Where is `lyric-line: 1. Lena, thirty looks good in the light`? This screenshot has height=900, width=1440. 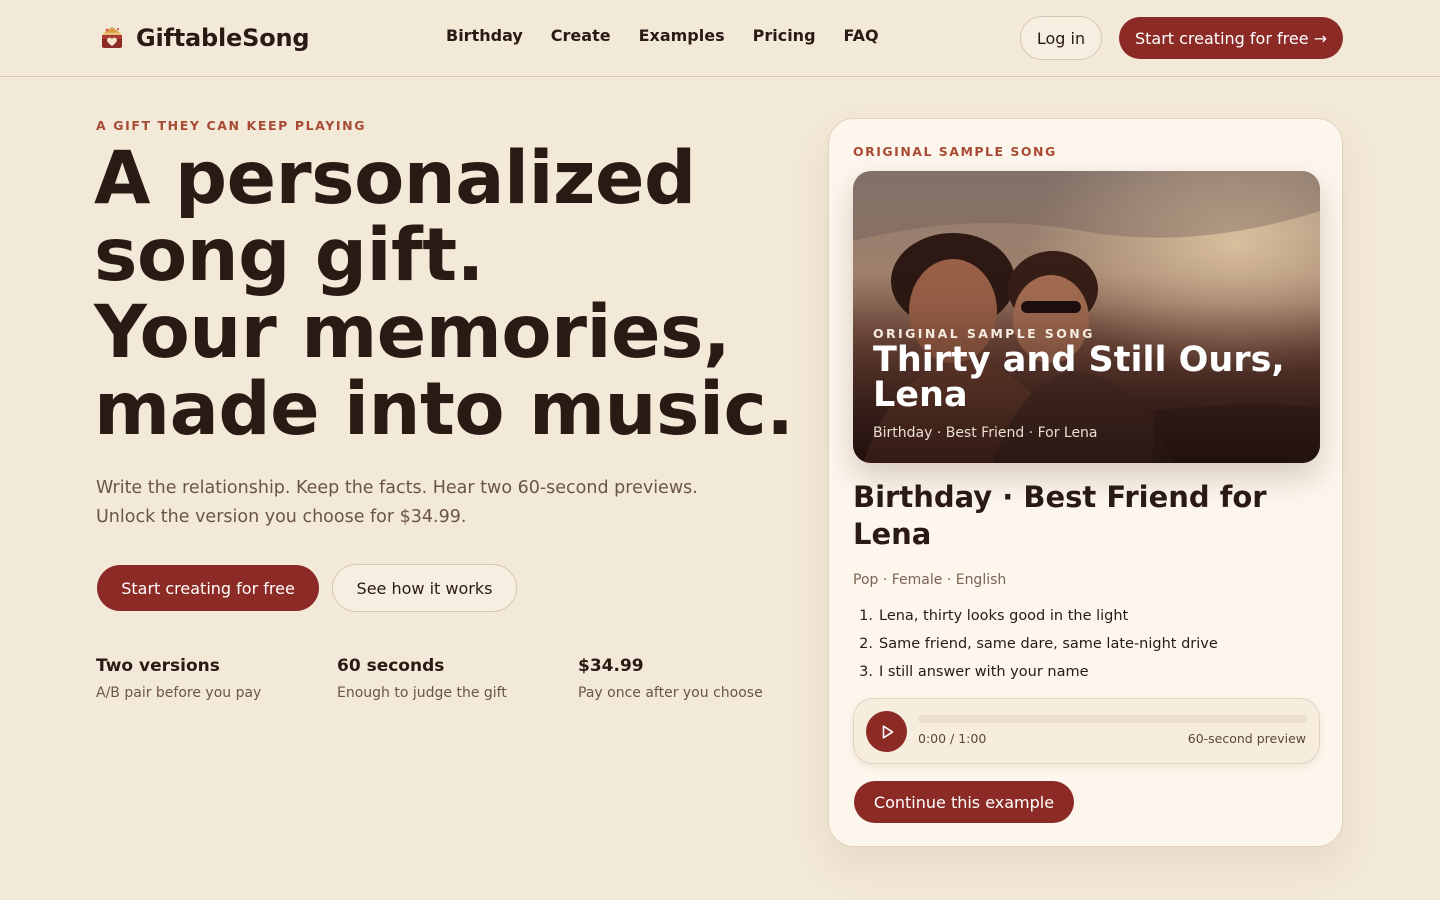 lyric-line: 1. Lena, thirty looks good in the light is located at coordinates (994, 616).